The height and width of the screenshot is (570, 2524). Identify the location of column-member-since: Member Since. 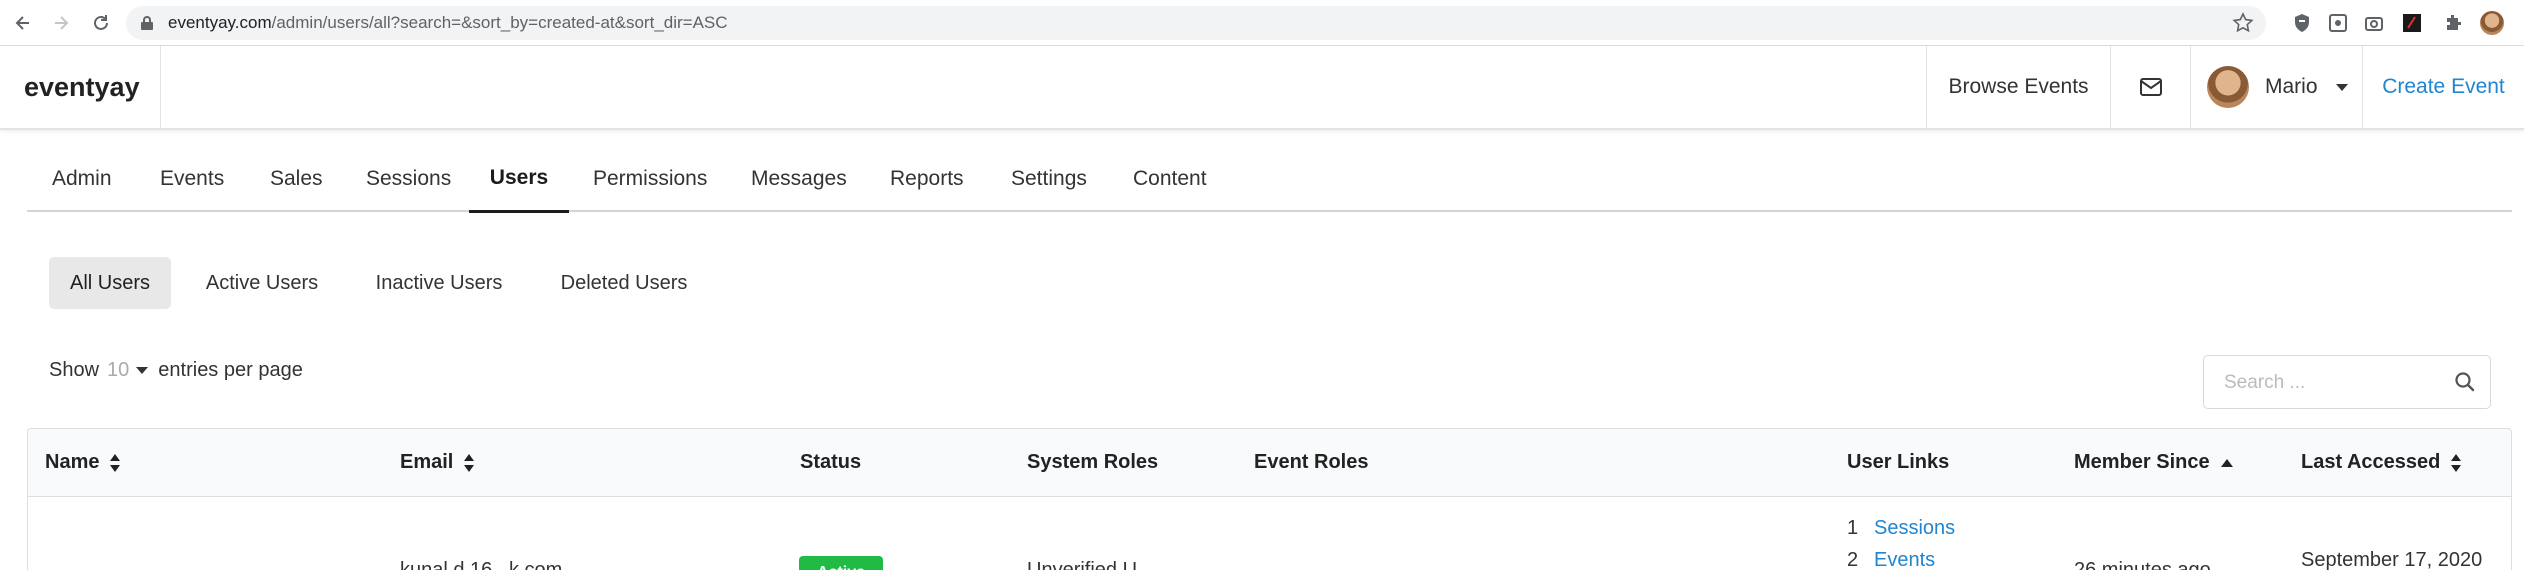
(2154, 462).